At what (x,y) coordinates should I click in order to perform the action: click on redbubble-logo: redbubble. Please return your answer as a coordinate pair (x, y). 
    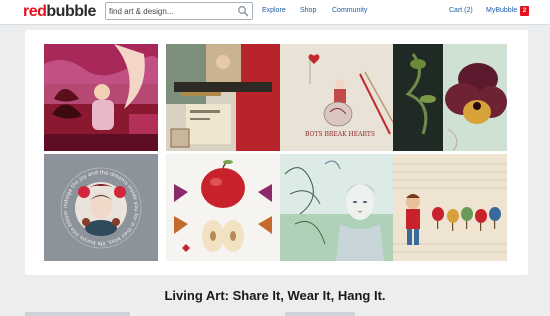
    Looking at the image, I should click on (59, 12).